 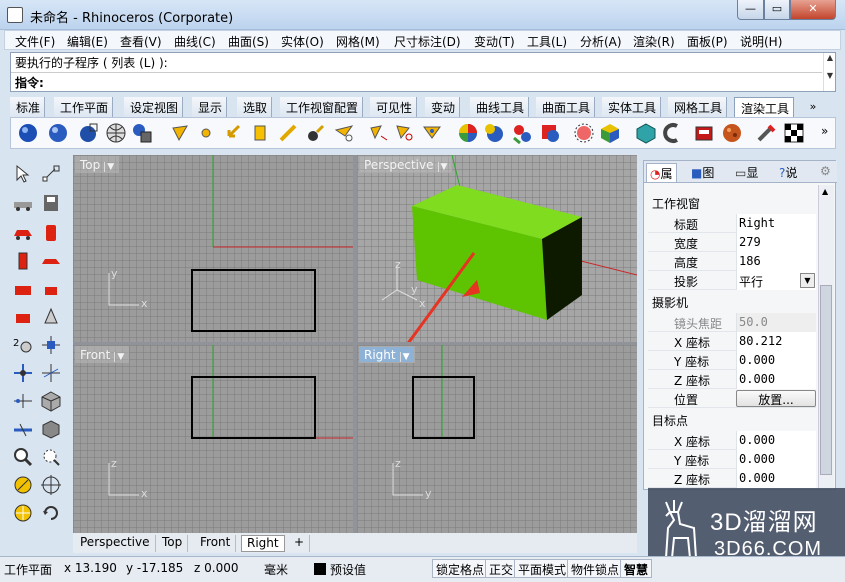 What do you see at coordinates (180, 133) in the screenshot?
I see `spotlight-icon` at bounding box center [180, 133].